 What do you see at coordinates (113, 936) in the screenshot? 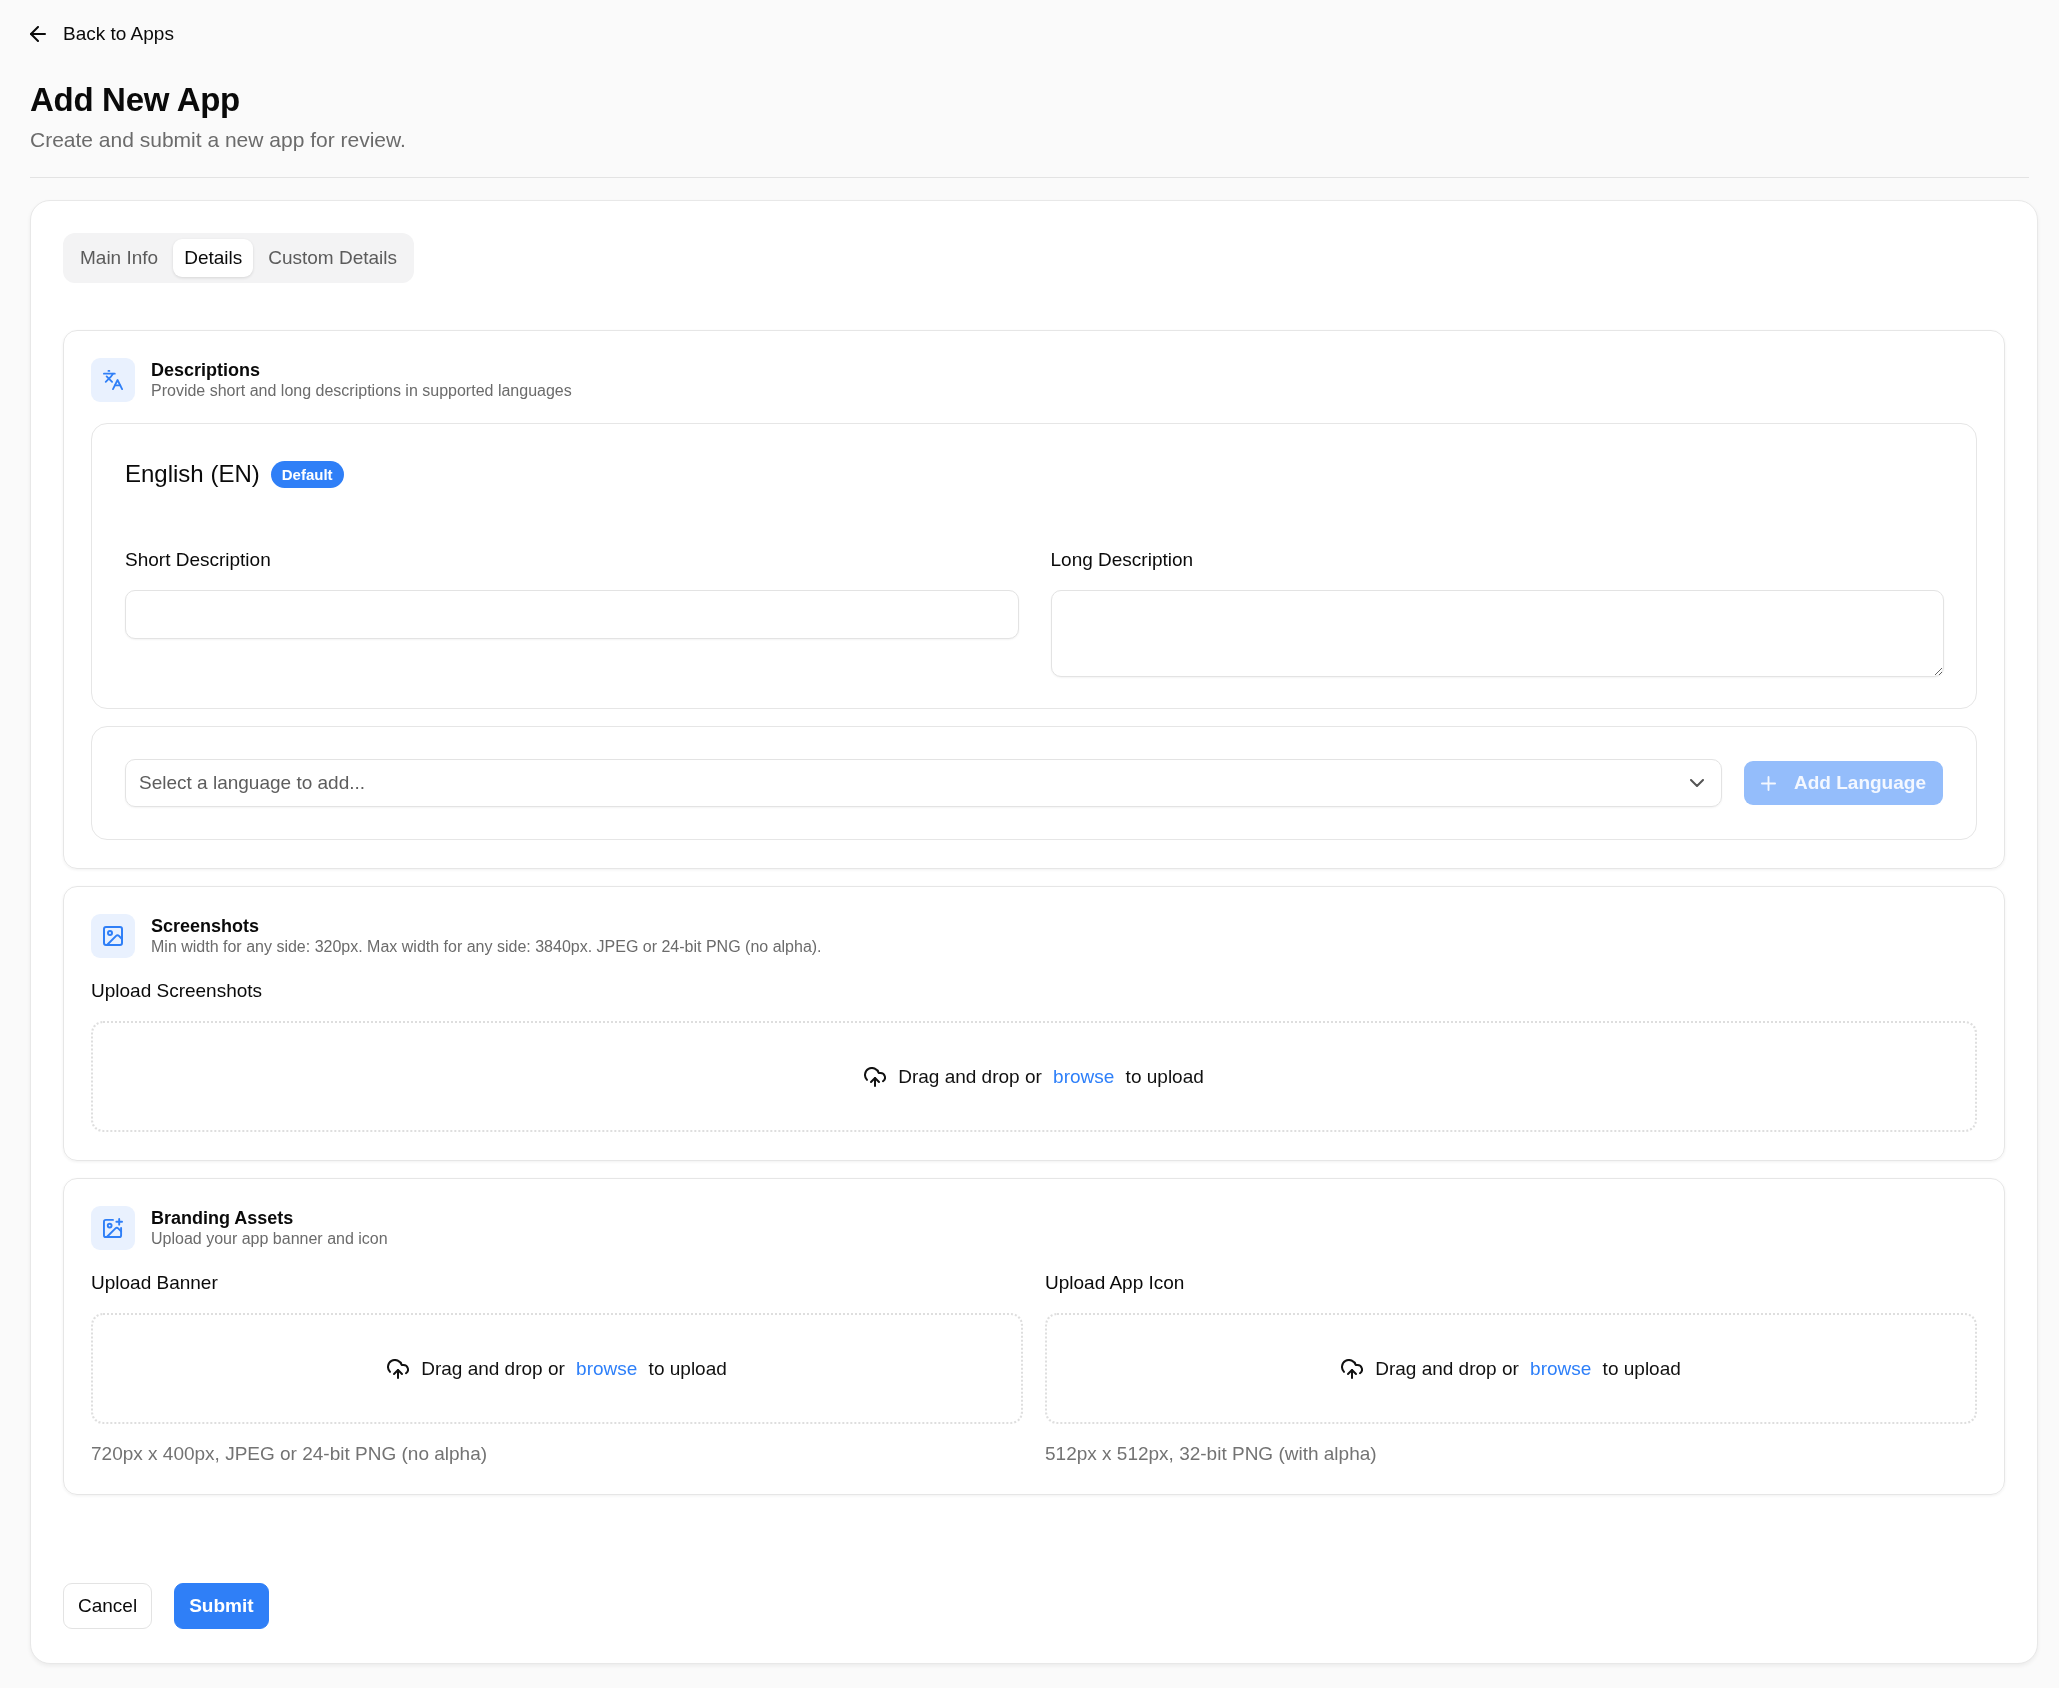
I see `image-icon` at bounding box center [113, 936].